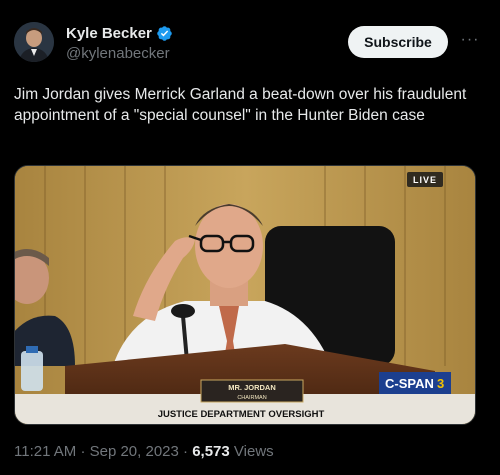 This screenshot has height=475, width=500. What do you see at coordinates (118, 53) in the screenshot?
I see `author-handle: @kylenabecker` at bounding box center [118, 53].